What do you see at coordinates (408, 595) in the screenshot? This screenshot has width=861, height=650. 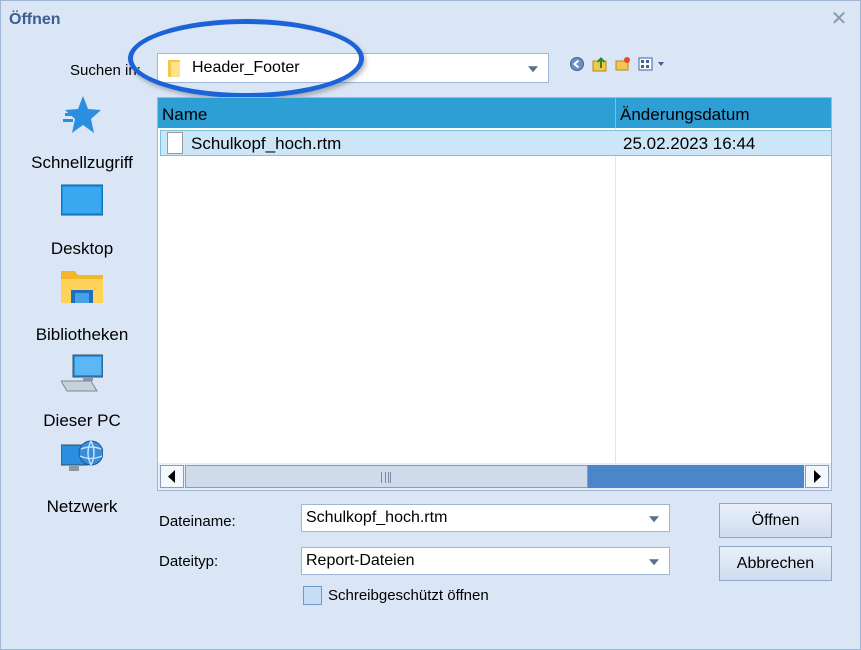 I see `readonly-label: Schreibgeschützt öffnen` at bounding box center [408, 595].